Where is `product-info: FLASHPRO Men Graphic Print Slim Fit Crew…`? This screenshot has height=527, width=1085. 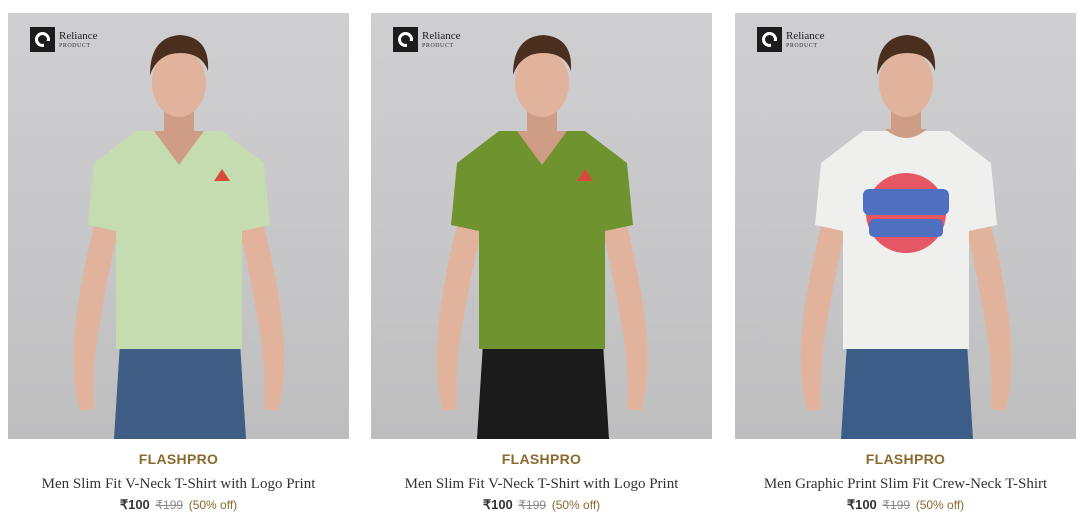 product-info: FLASHPRO Men Graphic Print Slim Fit Crew… is located at coordinates (905, 476).